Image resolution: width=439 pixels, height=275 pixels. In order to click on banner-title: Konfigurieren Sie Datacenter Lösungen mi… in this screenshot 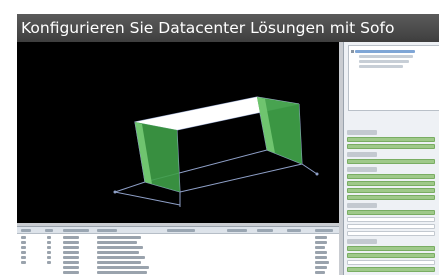, I will do `click(228, 28)`.